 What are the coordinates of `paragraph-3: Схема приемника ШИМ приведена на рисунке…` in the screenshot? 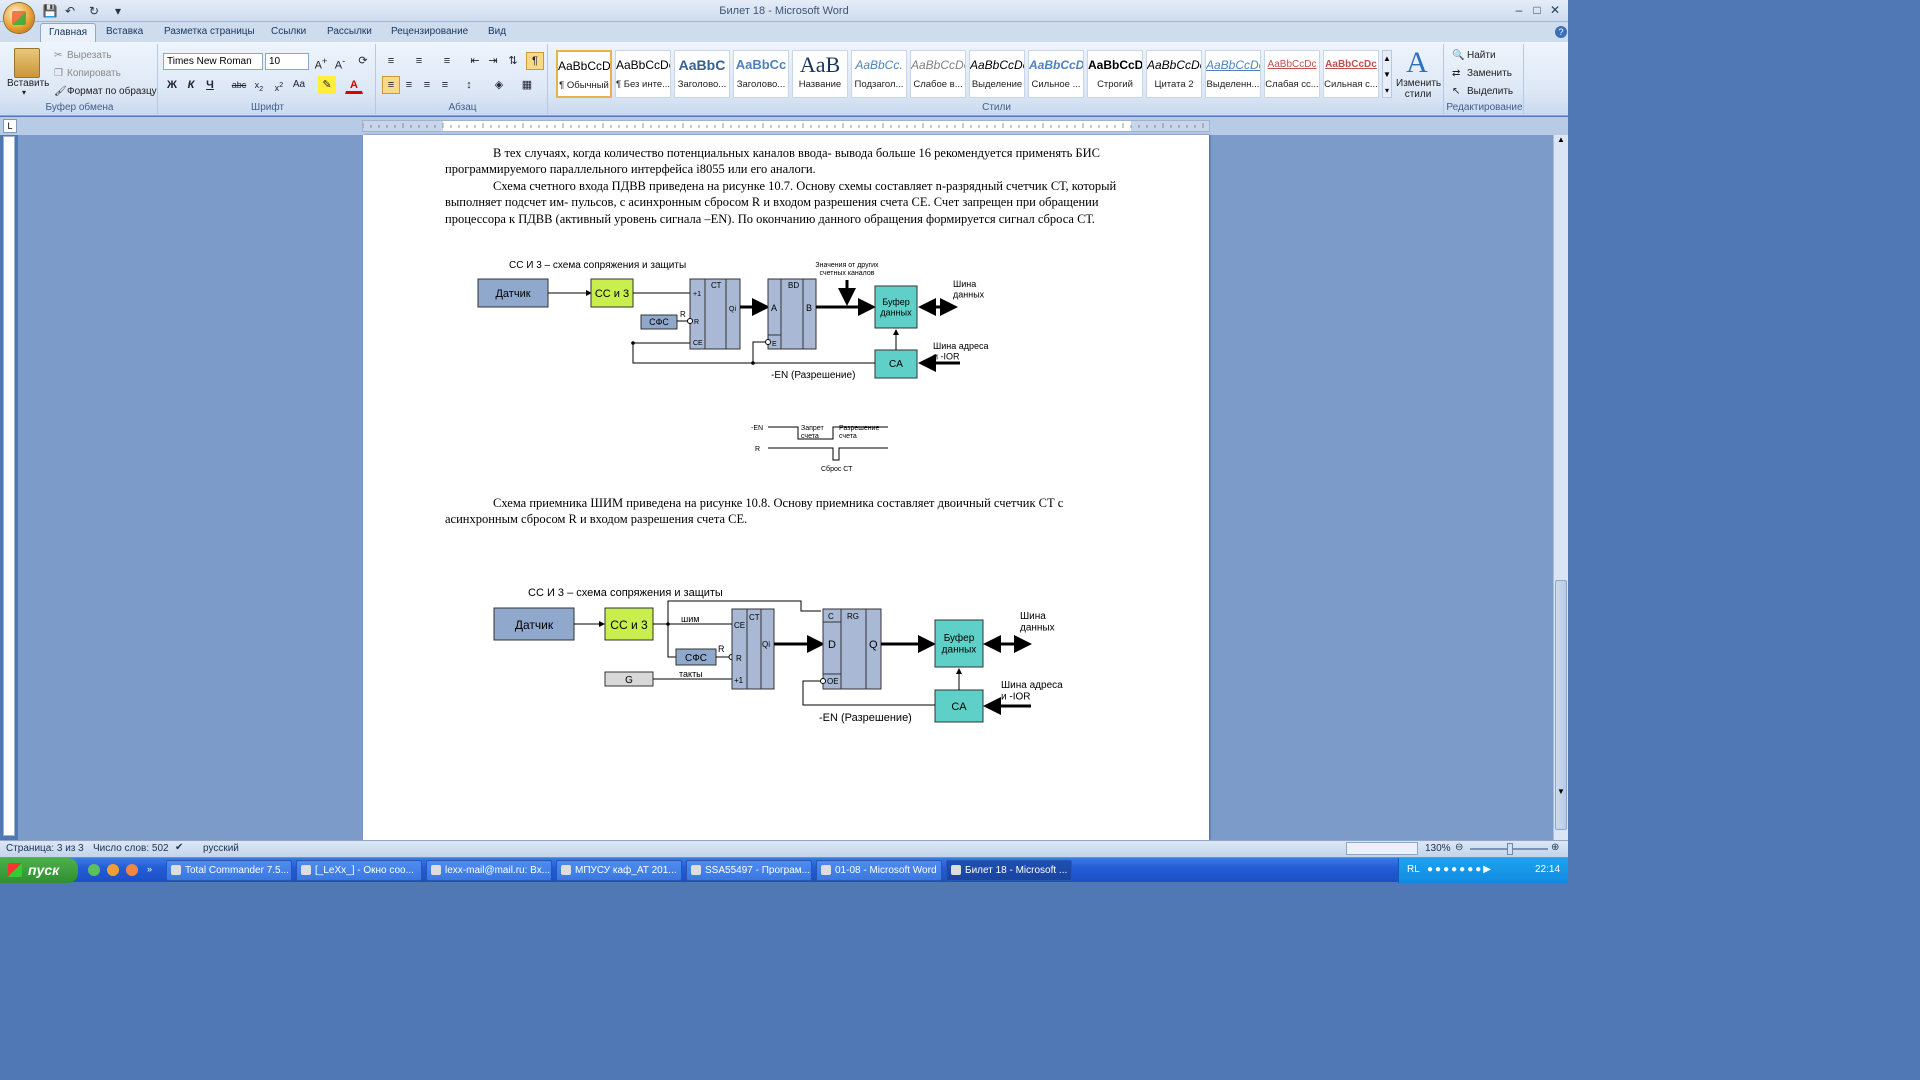 It's located at (785, 511).